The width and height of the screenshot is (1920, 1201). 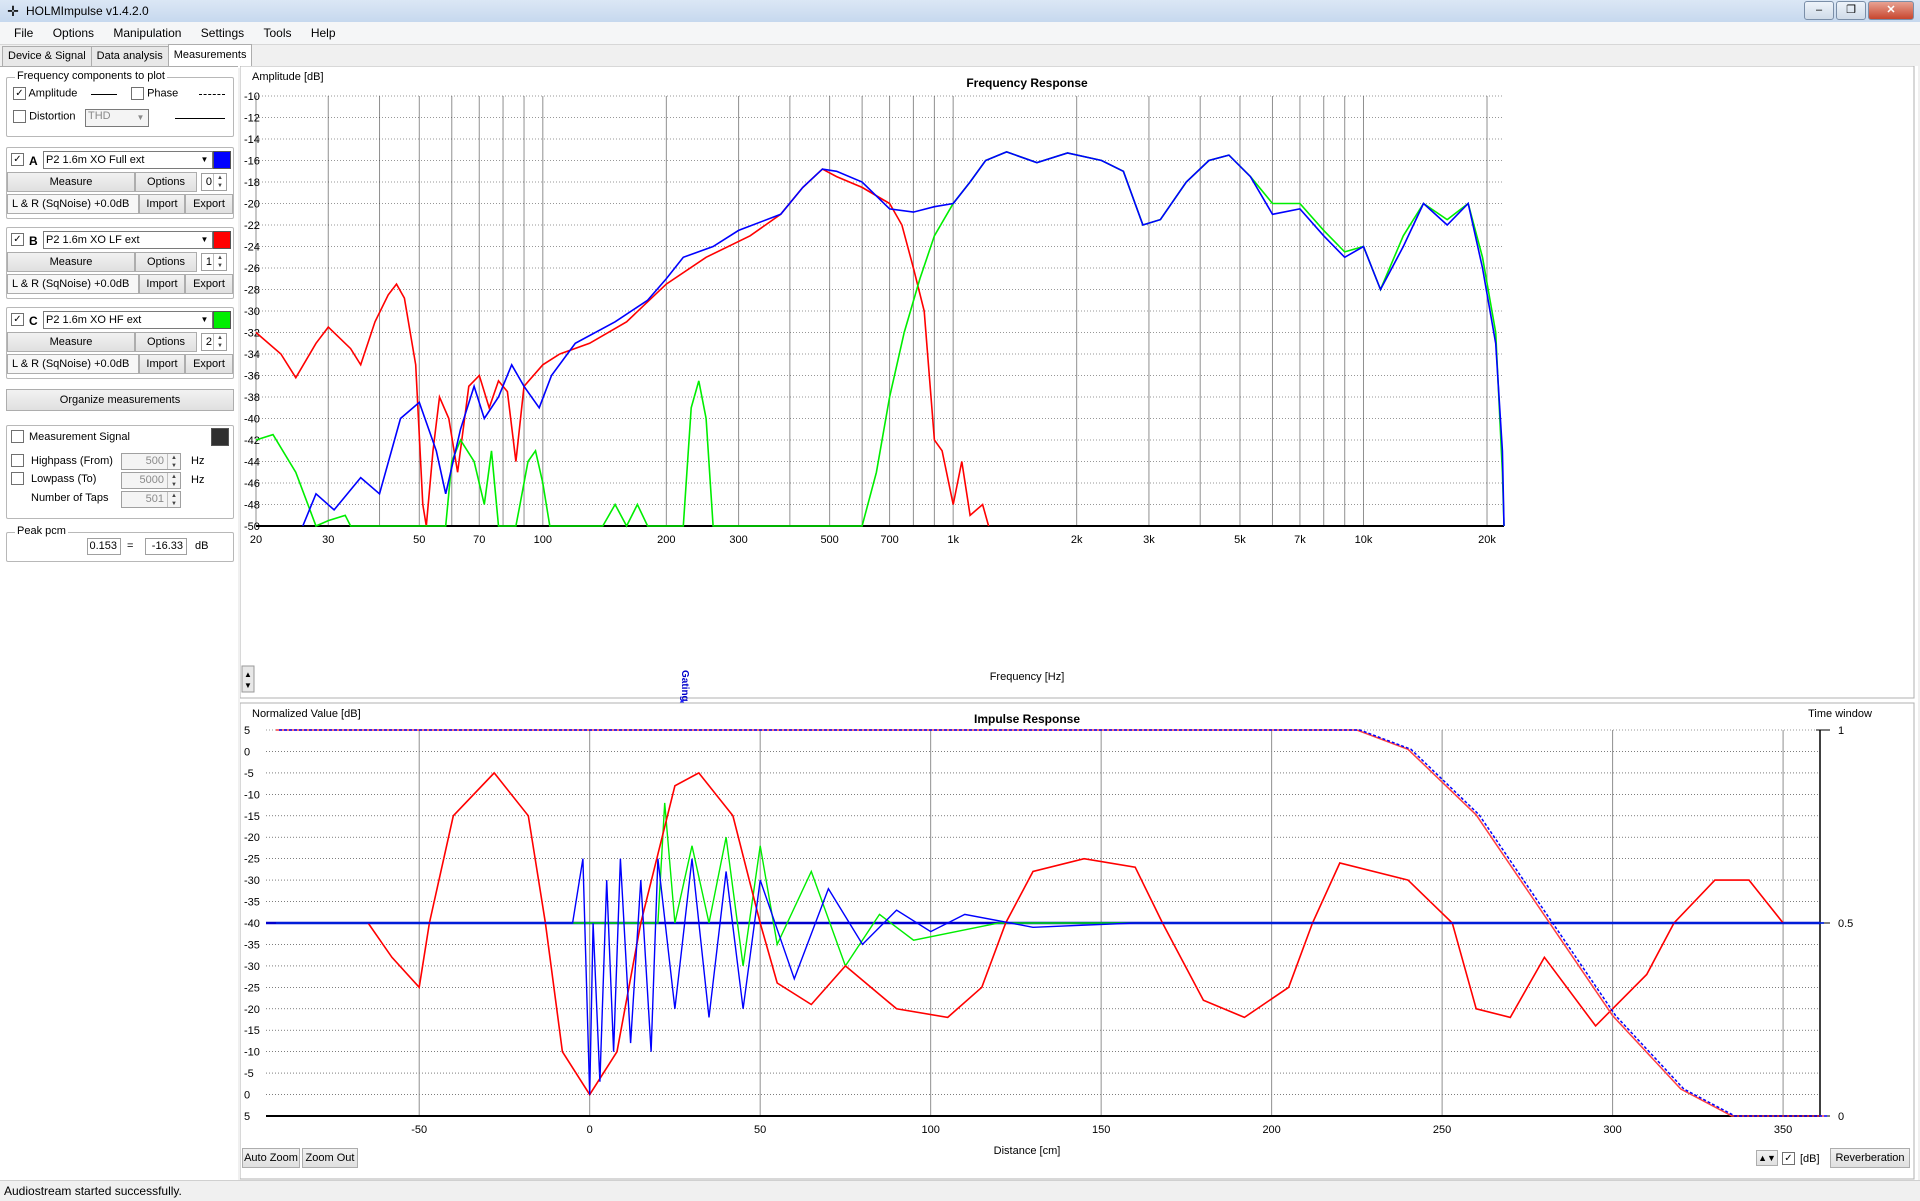 I want to click on freq-y-tick-label: -48, so click(x=252, y=506).